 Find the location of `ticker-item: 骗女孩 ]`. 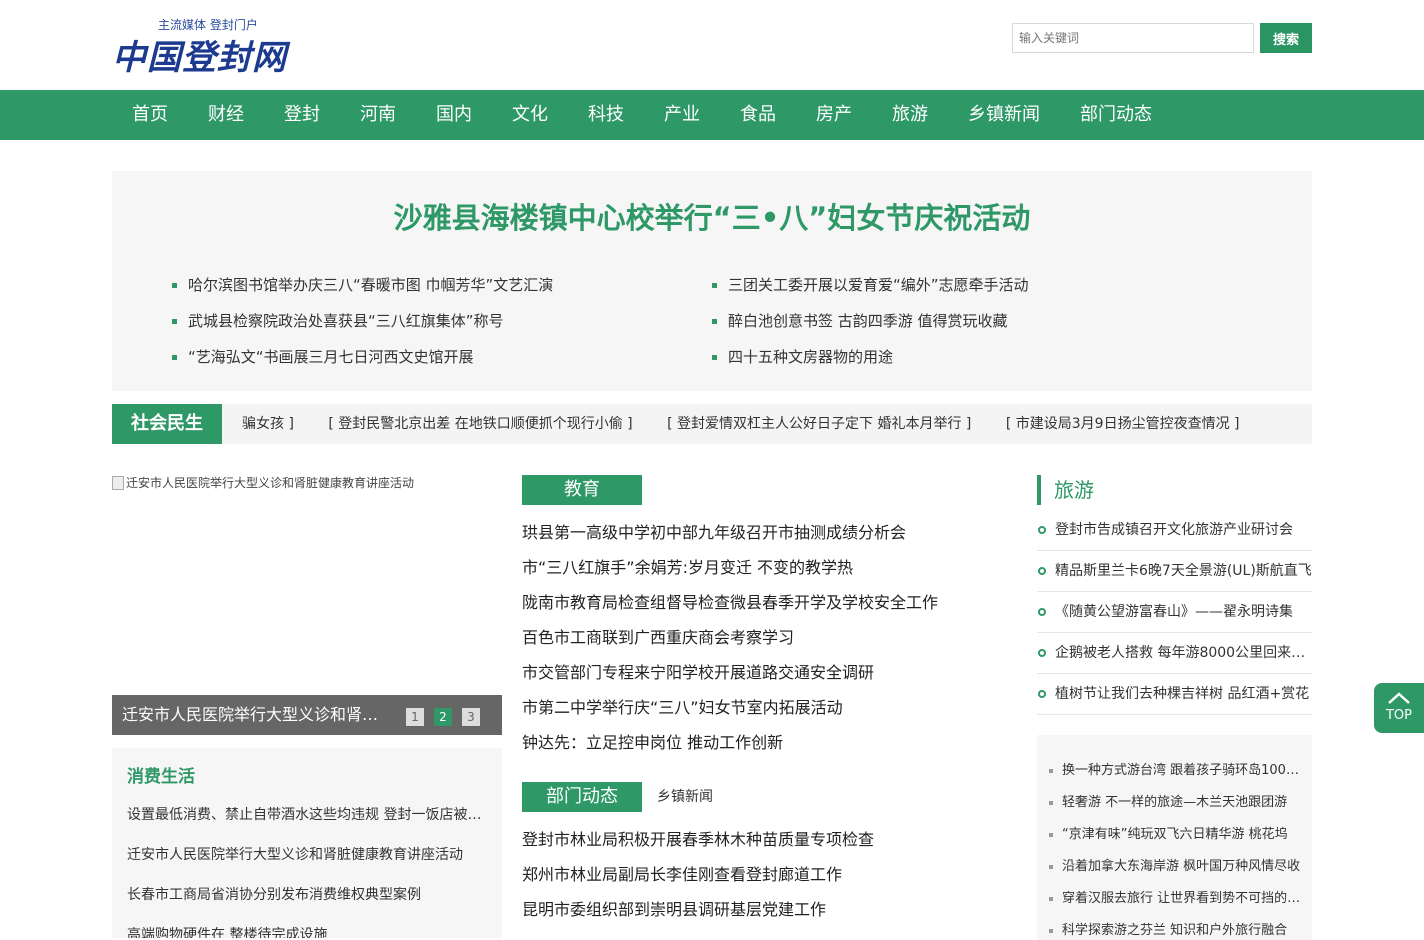

ticker-item: 骗女孩 ] is located at coordinates (268, 424).